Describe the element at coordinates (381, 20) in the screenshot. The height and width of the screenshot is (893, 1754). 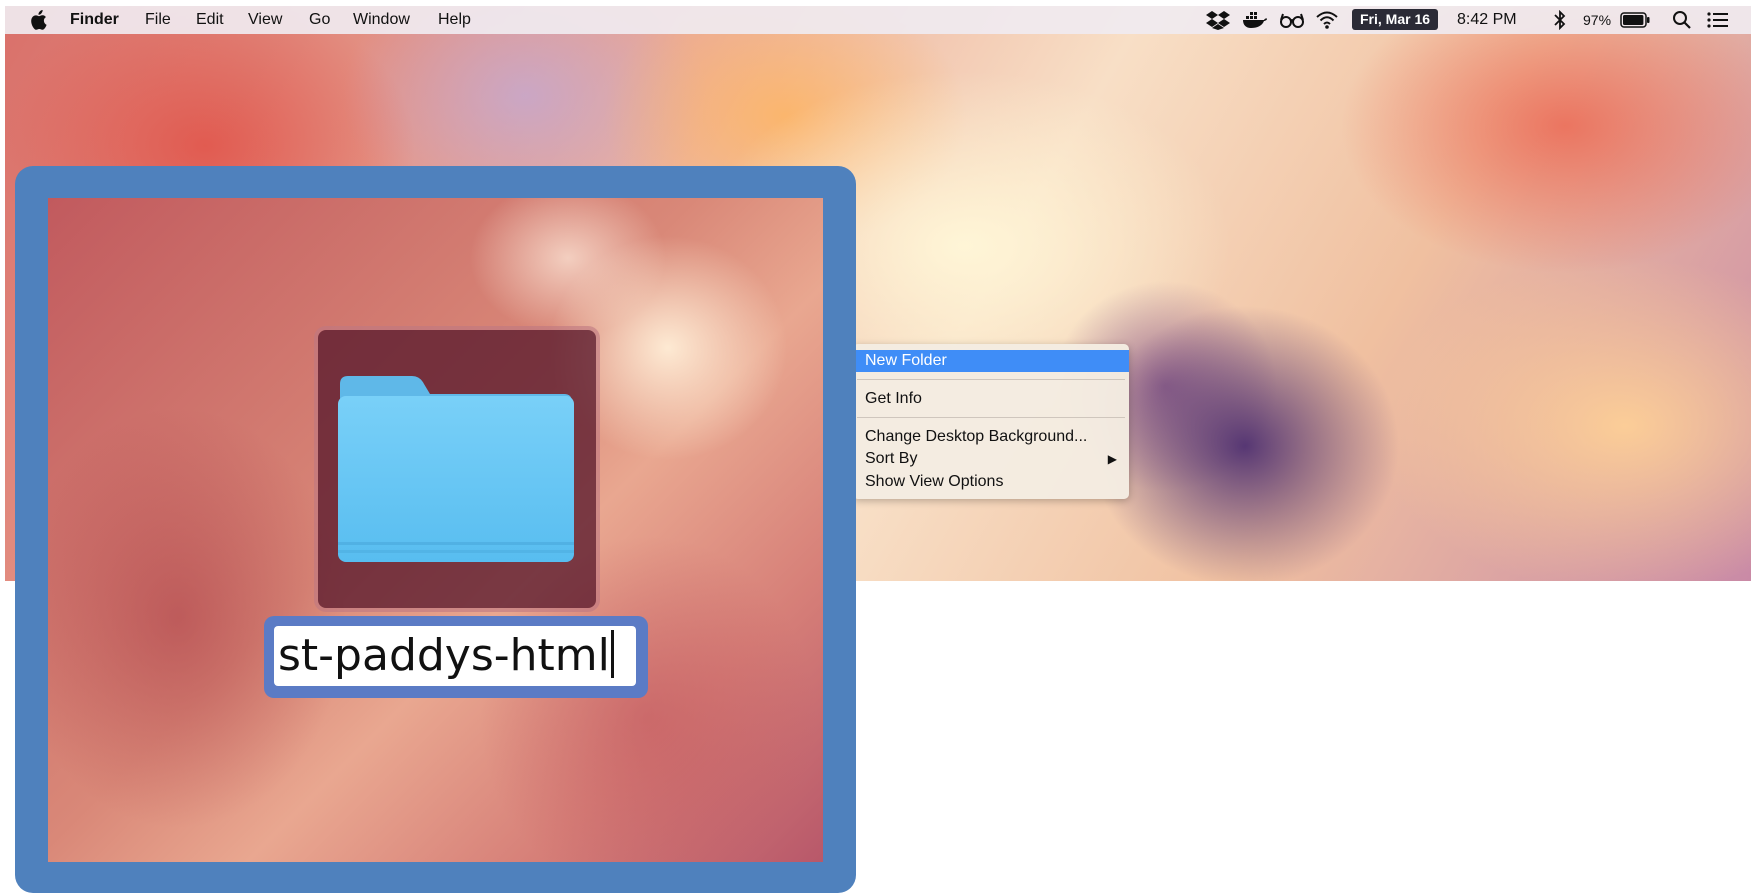
I see `menu-window: Window` at that location.